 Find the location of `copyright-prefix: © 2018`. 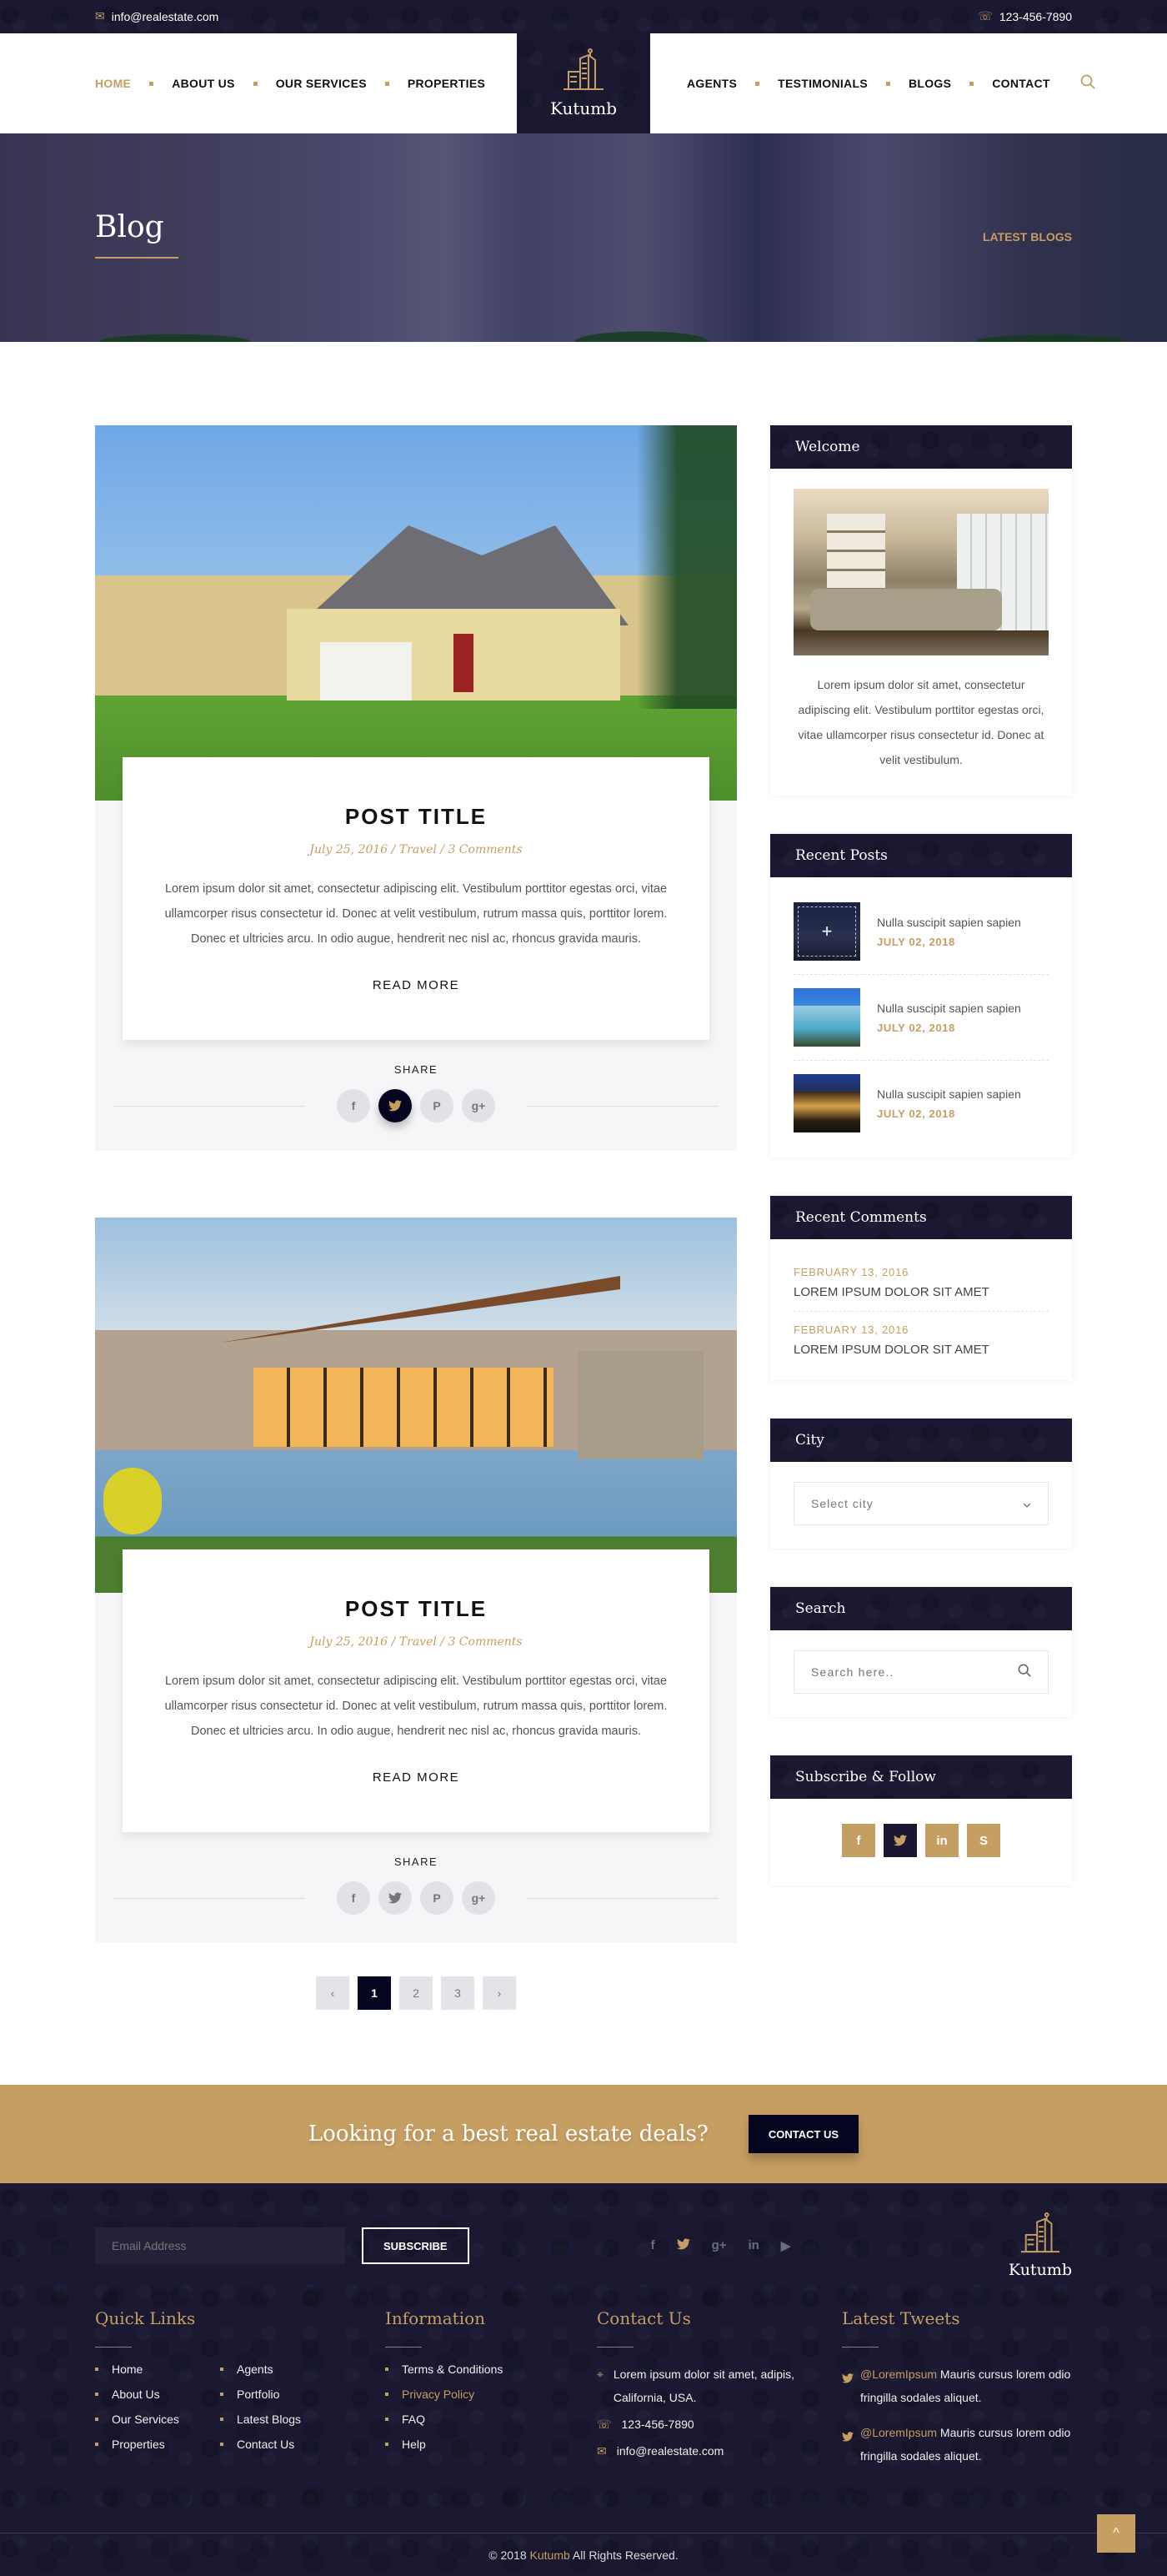

copyright-prefix: © 2018 is located at coordinates (509, 2555).